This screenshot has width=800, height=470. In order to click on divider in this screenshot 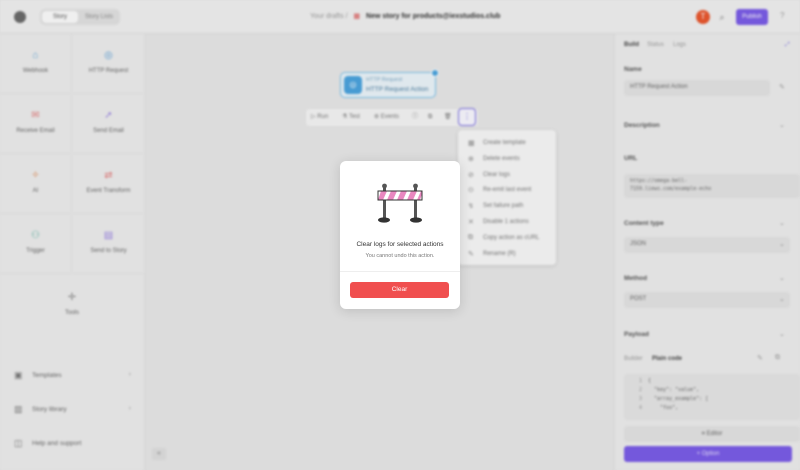, I will do `click(400, 271)`.